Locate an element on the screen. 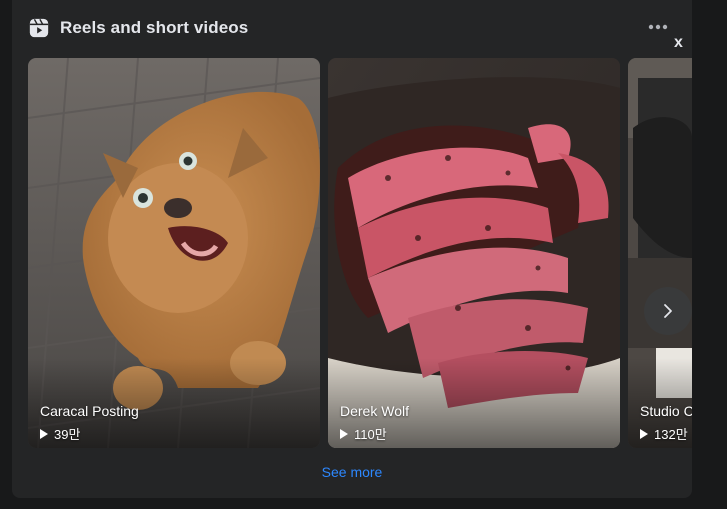  reel-creator-name: Caracal Posting is located at coordinates (89, 411).